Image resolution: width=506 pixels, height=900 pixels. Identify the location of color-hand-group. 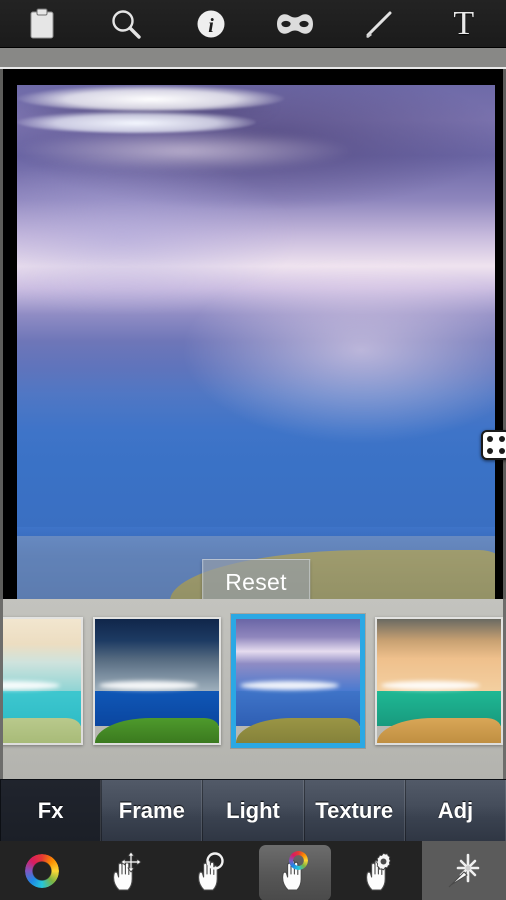
(295, 870).